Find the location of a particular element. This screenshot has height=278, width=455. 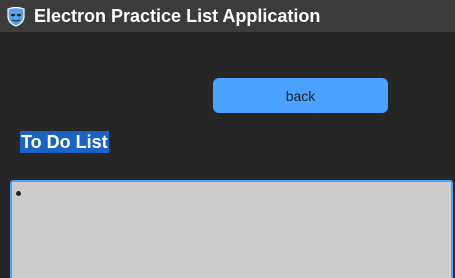

title-bar: Electron Practice List Application is located at coordinates (227, 16).